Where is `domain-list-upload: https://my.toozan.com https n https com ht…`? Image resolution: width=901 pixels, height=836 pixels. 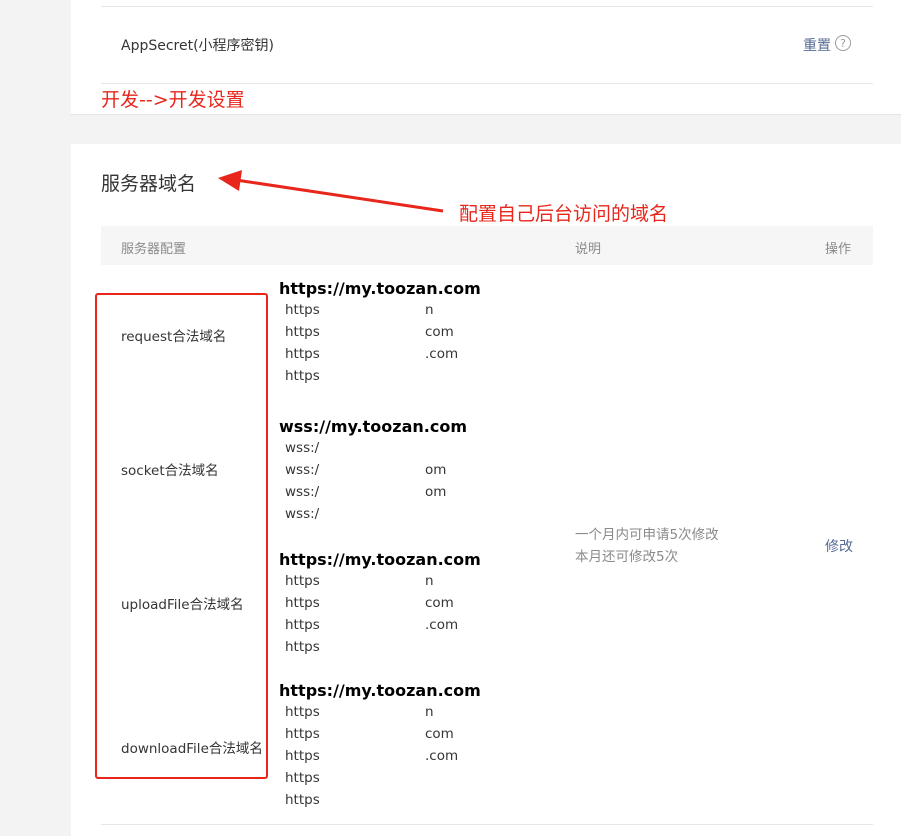 domain-list-upload: https://my.toozan.com https n https com ht… is located at coordinates (409, 604).